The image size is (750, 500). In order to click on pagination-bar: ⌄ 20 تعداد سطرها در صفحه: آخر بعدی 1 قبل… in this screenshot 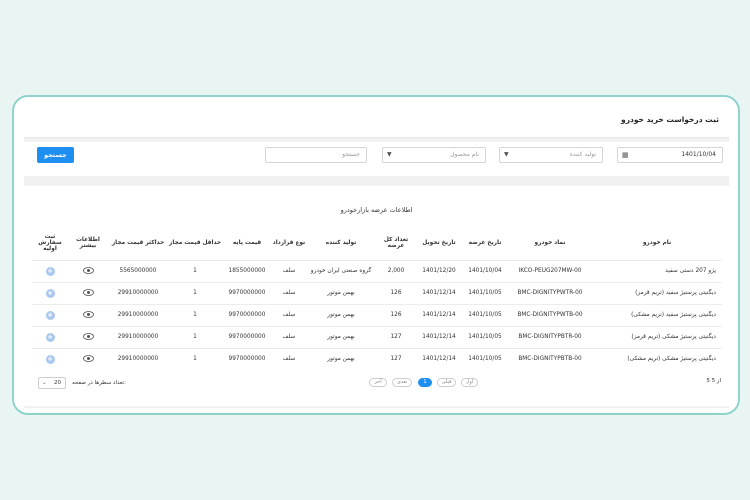, I will do `click(376, 382)`.